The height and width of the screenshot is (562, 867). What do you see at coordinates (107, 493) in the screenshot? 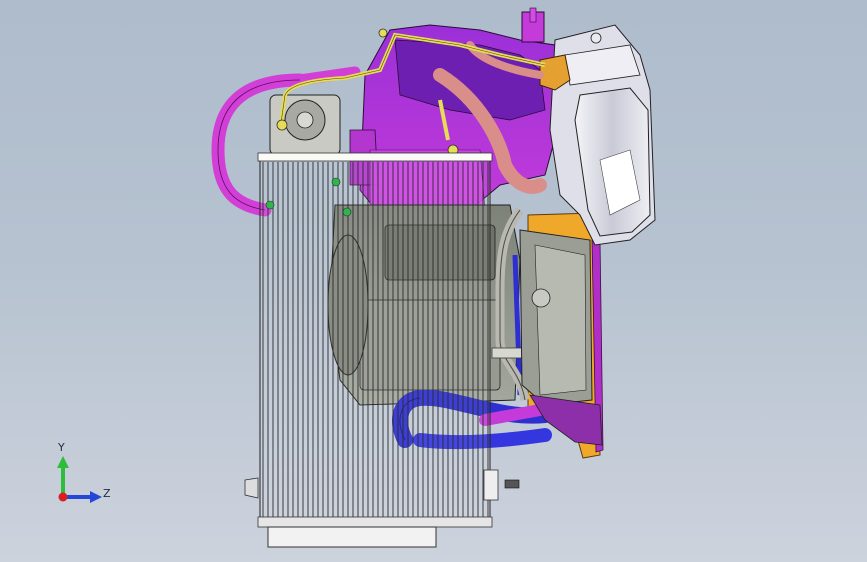
I see `z-axis-label: Z` at bounding box center [107, 493].